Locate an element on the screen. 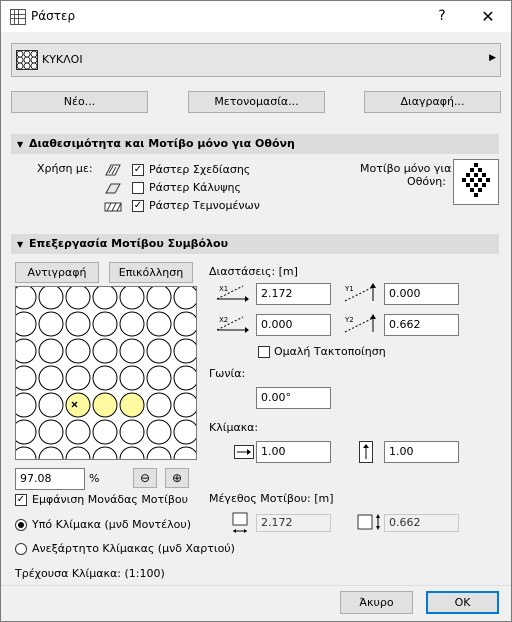 The height and width of the screenshot is (622, 512). help-button: ? is located at coordinates (442, 16).